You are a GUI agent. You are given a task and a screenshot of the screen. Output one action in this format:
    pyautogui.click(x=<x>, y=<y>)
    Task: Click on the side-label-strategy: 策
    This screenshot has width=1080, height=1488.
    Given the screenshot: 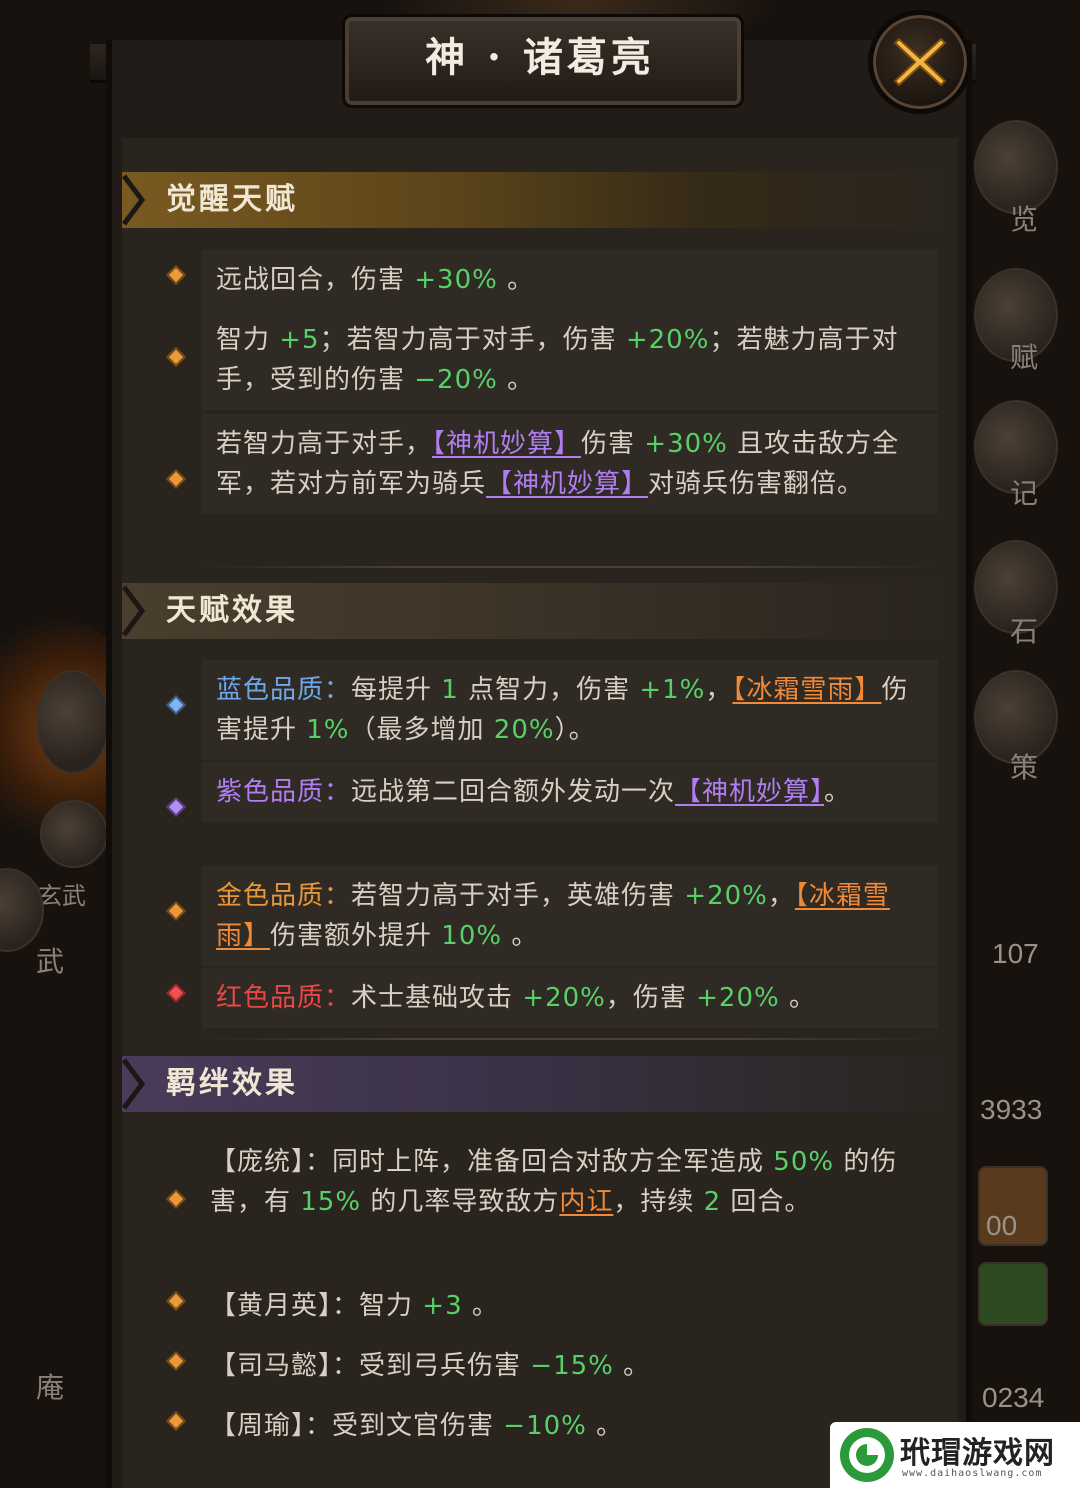 What is the action you would take?
    pyautogui.click(x=1024, y=767)
    